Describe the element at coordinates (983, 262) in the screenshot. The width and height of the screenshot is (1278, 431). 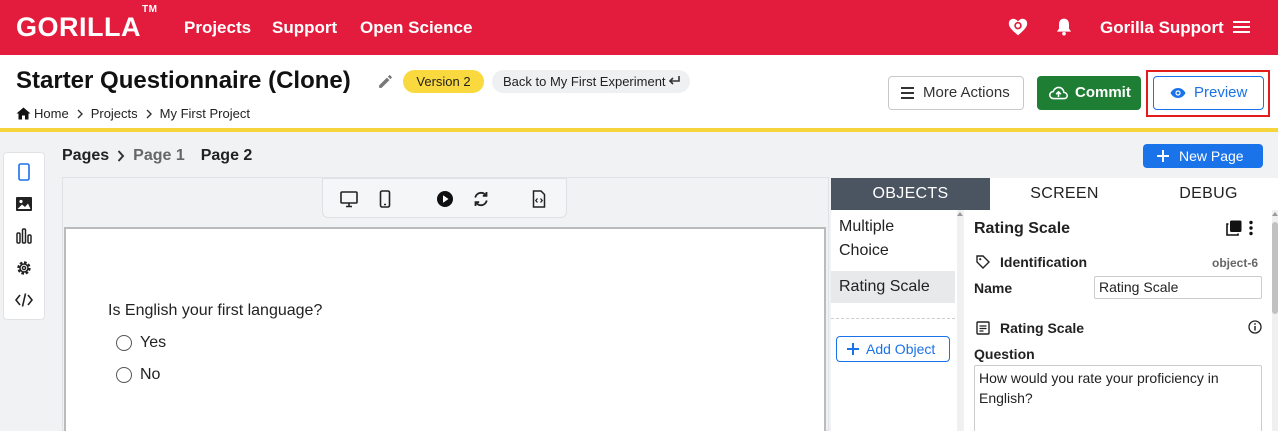
I see `tag-icon` at that location.